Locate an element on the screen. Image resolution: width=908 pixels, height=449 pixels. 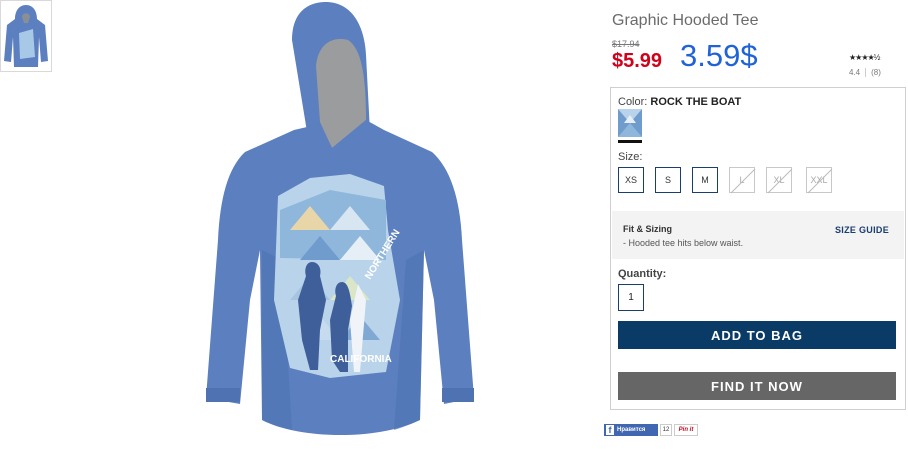
color-value: ROCK THE BOAT is located at coordinates (696, 102).